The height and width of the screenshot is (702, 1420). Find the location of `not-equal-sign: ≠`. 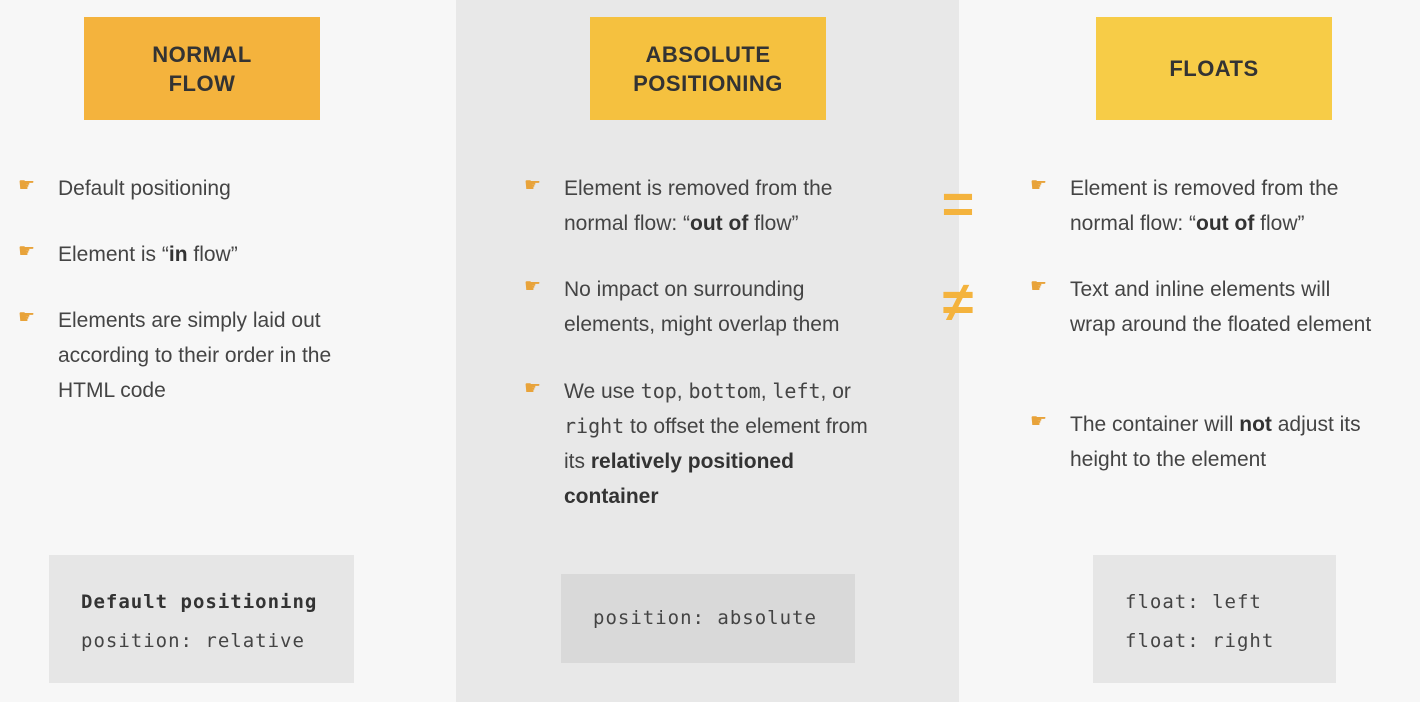

not-equal-sign: ≠ is located at coordinates (958, 301).